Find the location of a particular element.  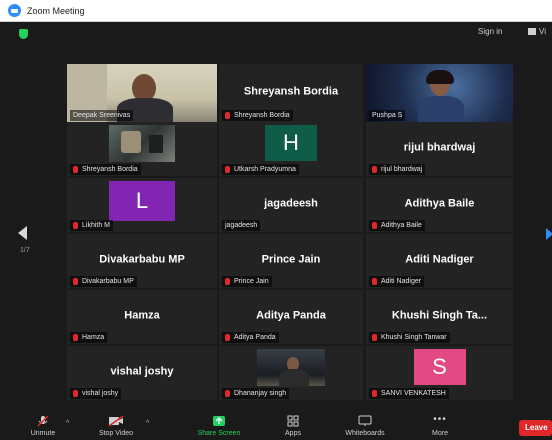

participant-tile: Adithya Baile Adithya Baile is located at coordinates (439, 205).